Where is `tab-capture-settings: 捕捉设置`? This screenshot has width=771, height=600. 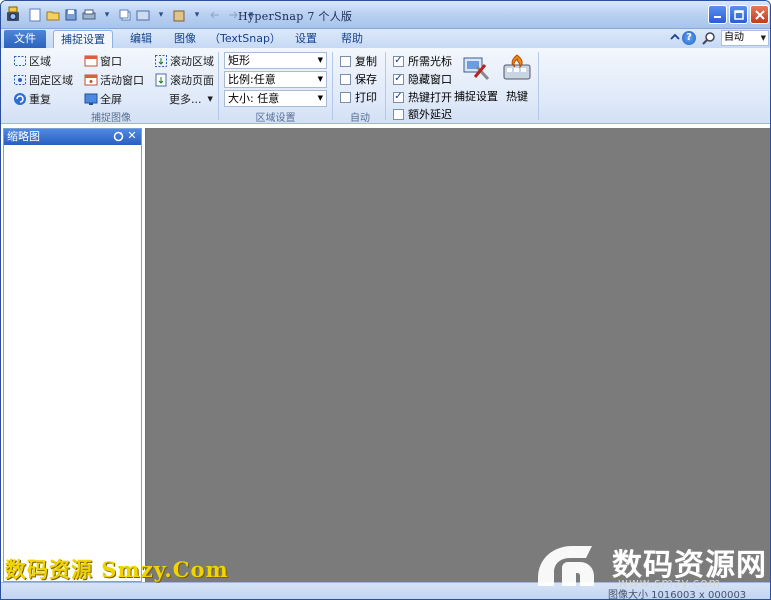 tab-capture-settings: 捕捉设置 is located at coordinates (83, 39).